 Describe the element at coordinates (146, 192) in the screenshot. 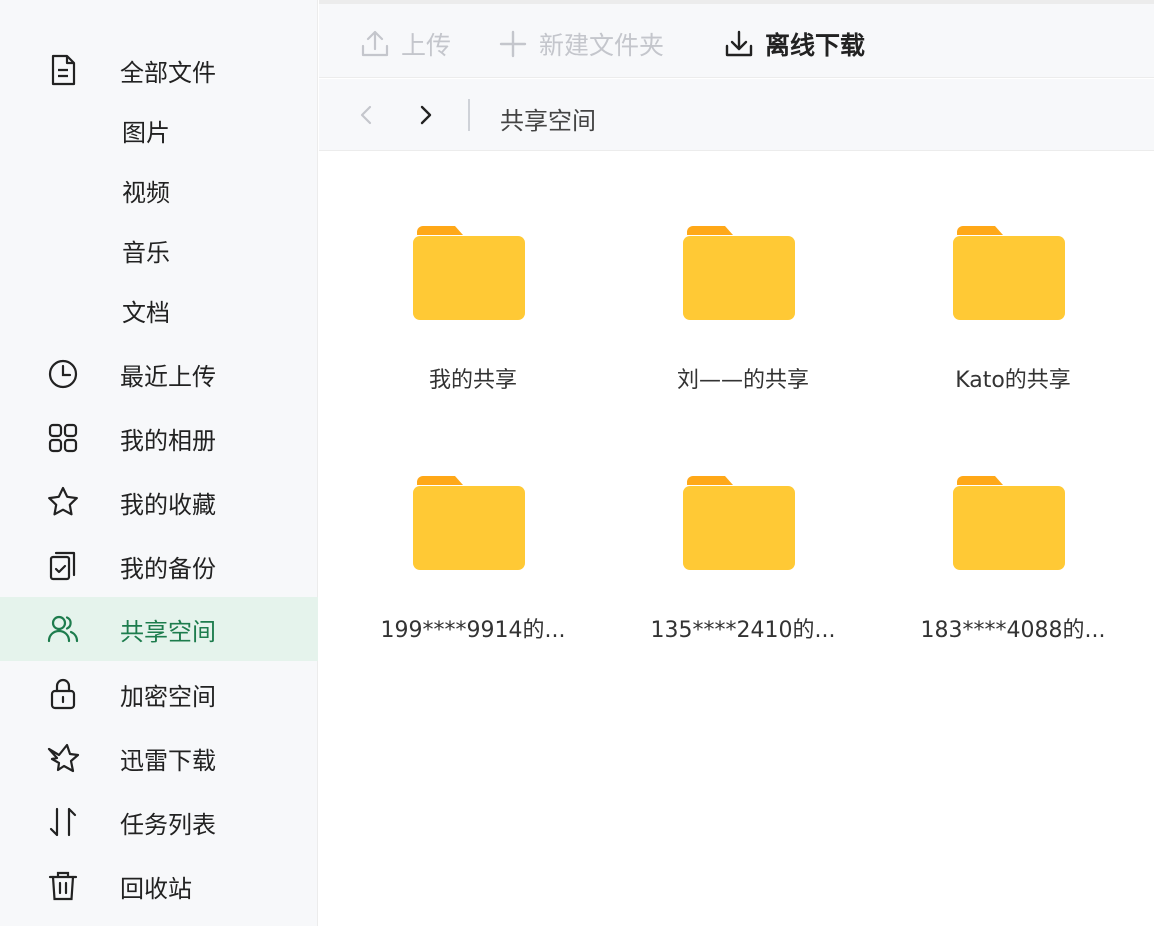

I see `sidebar-item-label: 视频` at that location.